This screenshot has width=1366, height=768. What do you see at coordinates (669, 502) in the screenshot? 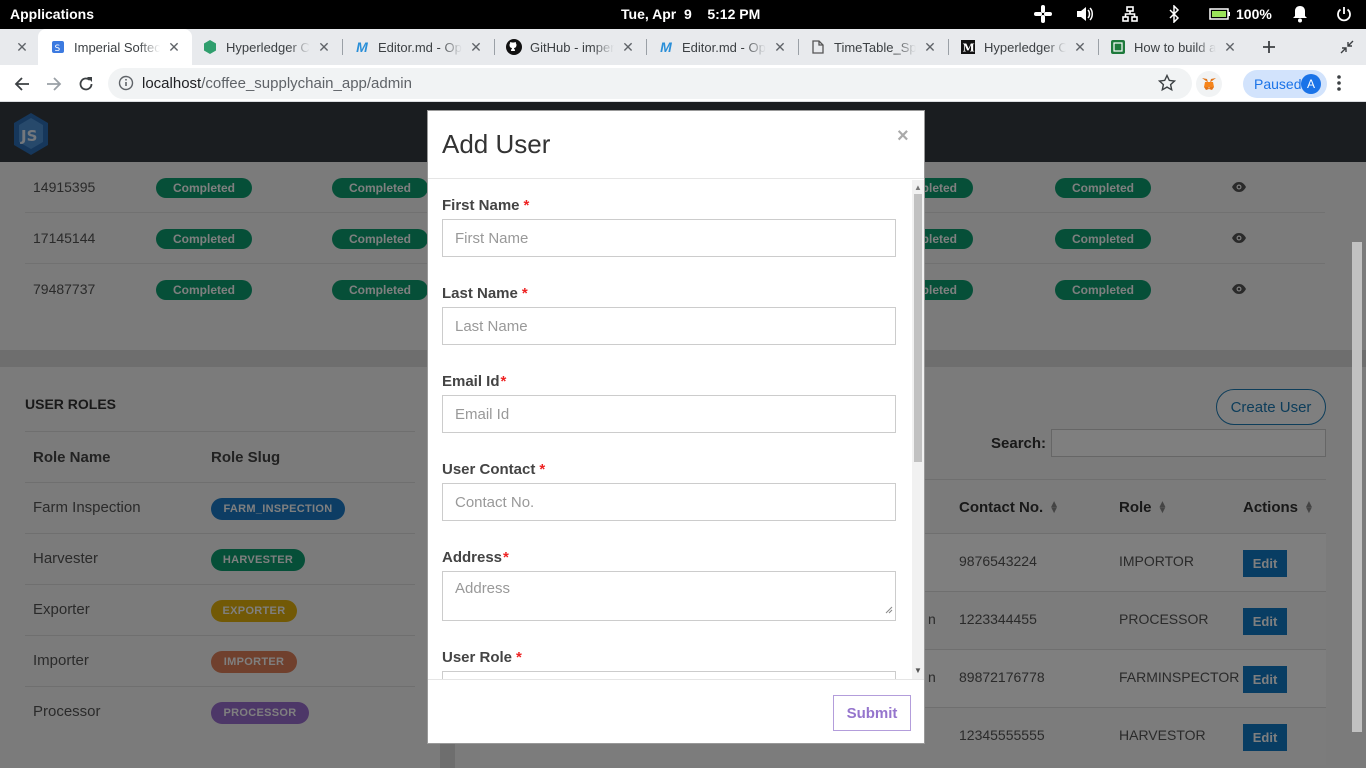
I see `contact-input: Contact No.` at bounding box center [669, 502].